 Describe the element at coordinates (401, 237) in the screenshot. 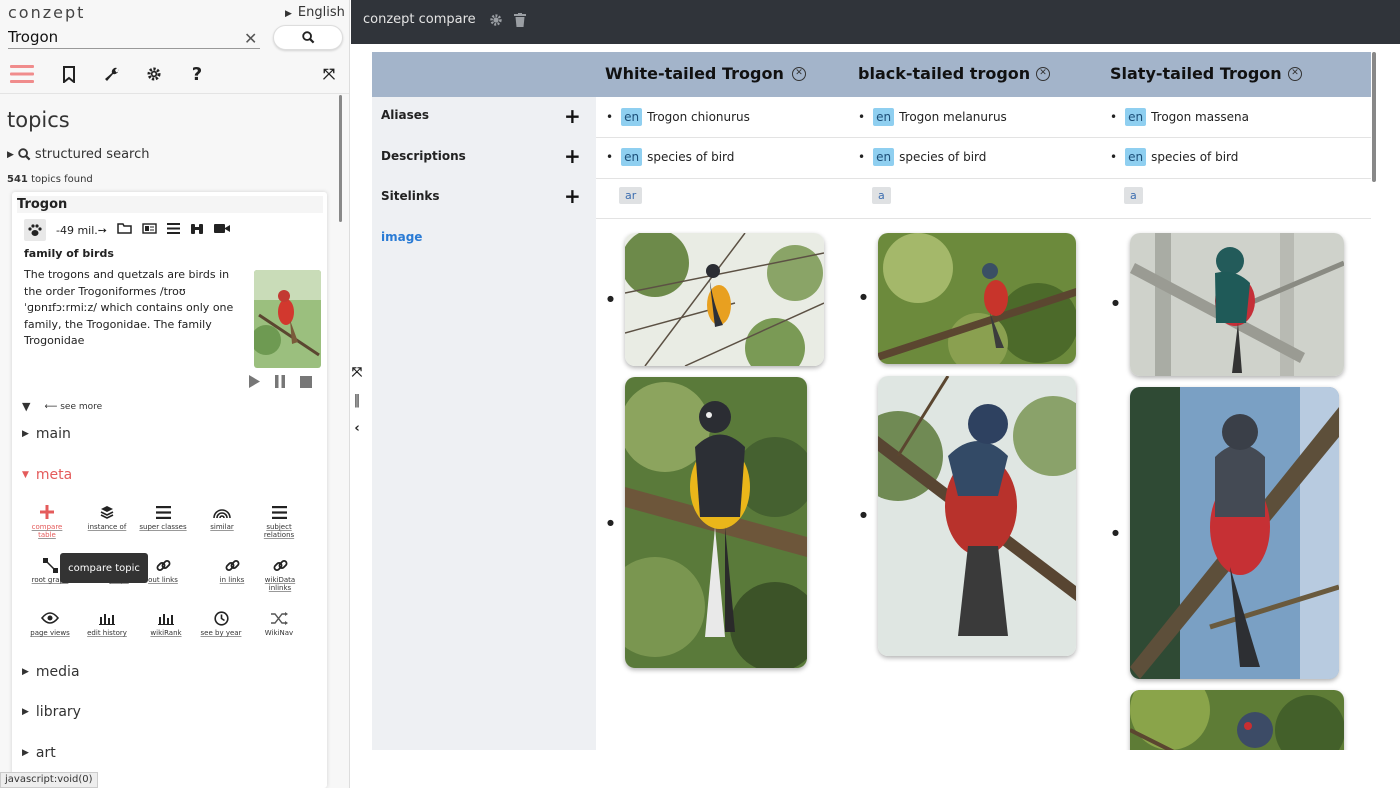

I see `row-label-image: image` at that location.